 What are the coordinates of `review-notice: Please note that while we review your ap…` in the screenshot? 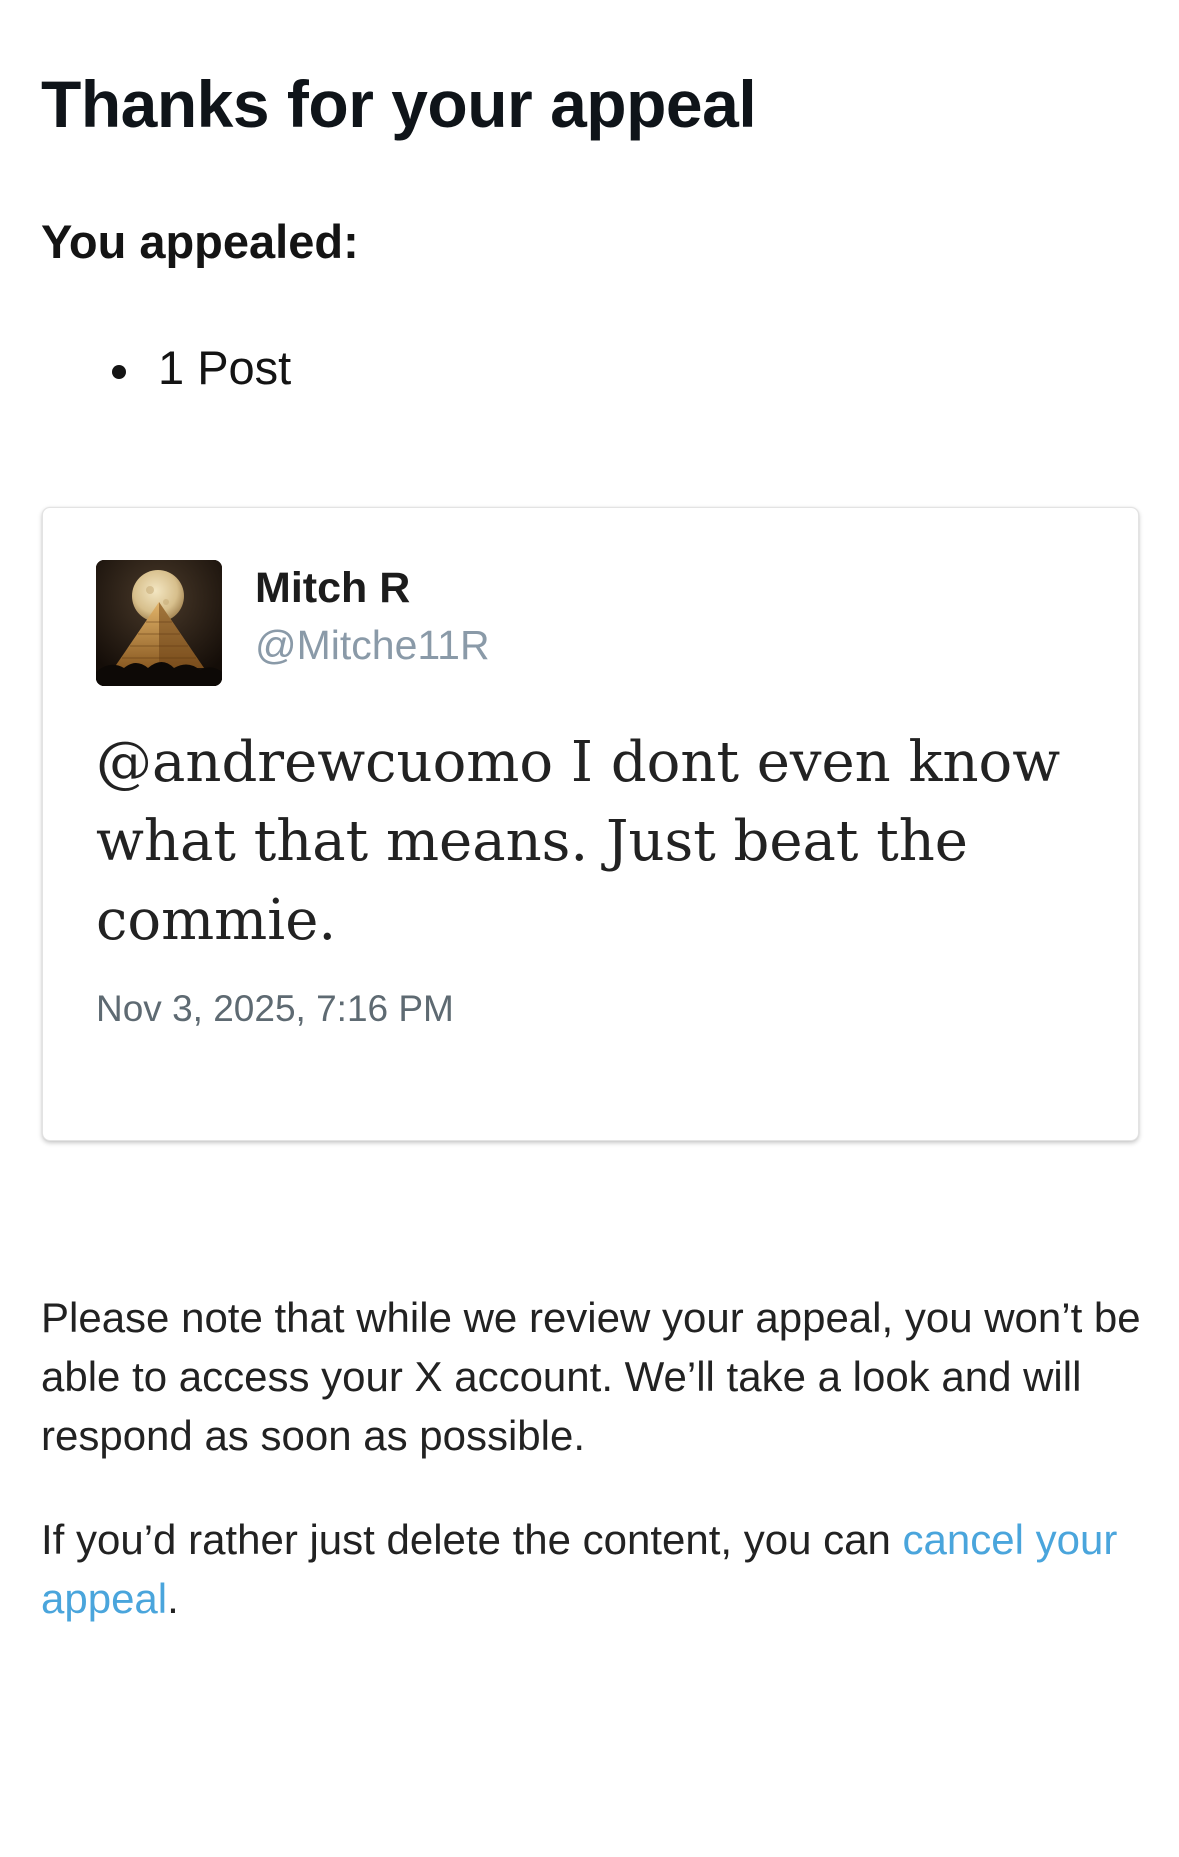 It's located at (591, 1376).